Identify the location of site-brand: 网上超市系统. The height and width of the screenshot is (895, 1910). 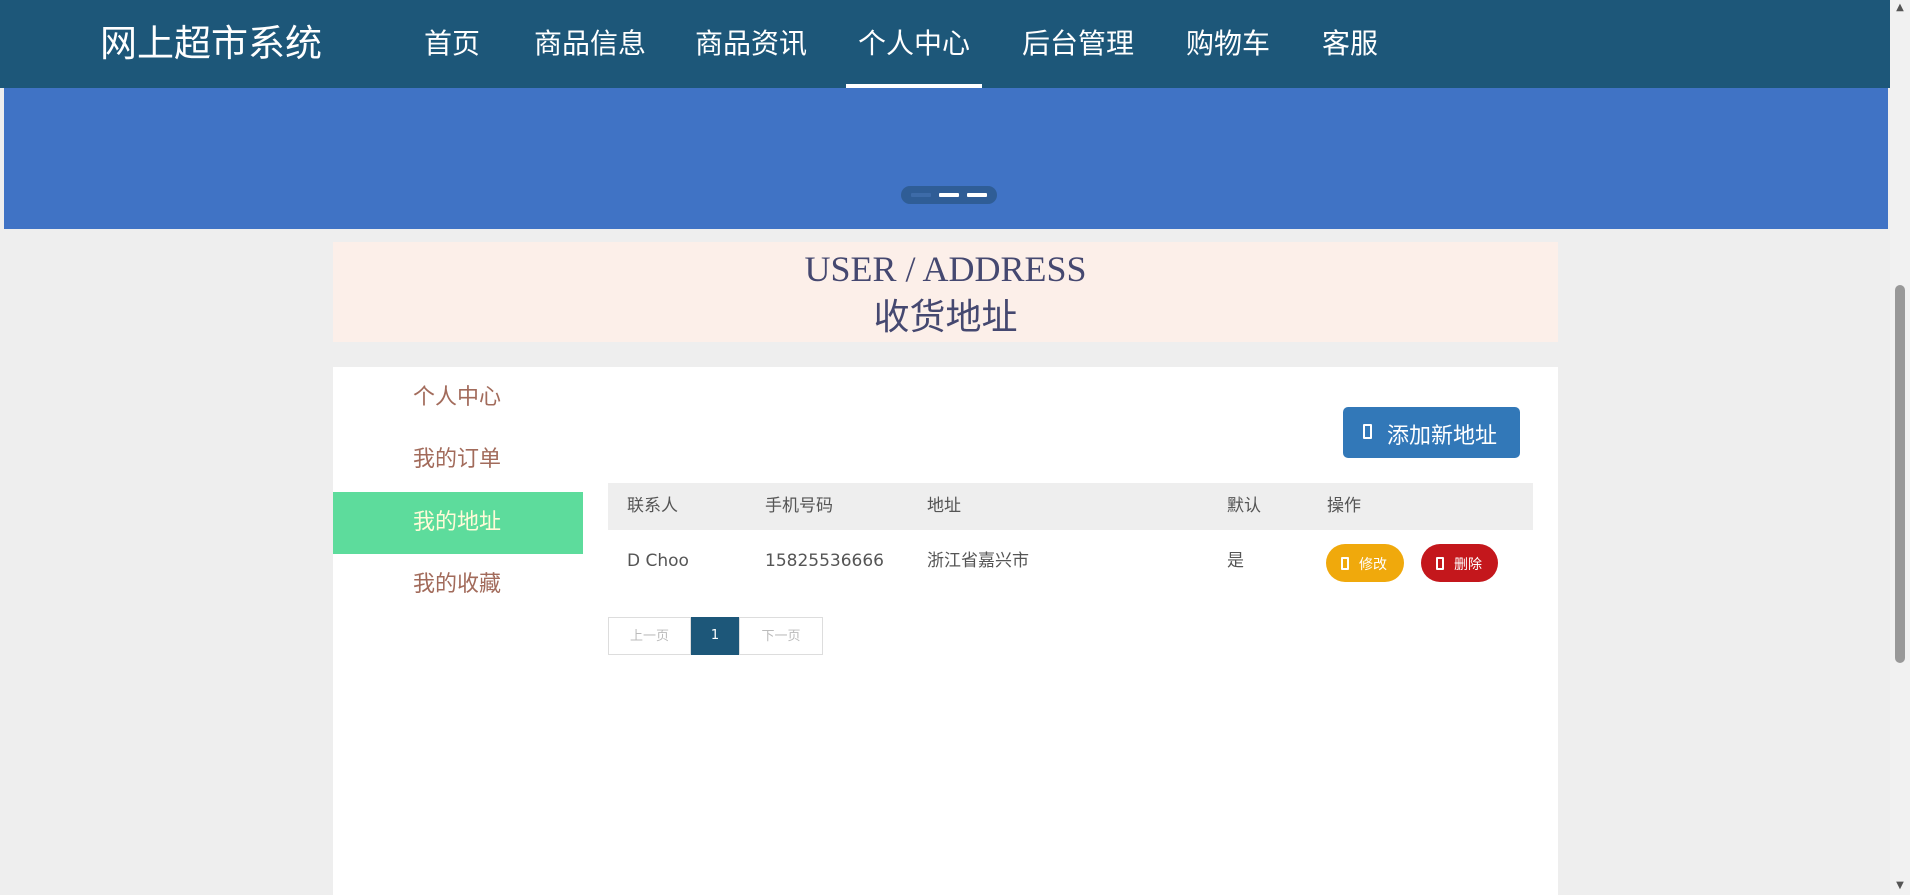
(211, 44).